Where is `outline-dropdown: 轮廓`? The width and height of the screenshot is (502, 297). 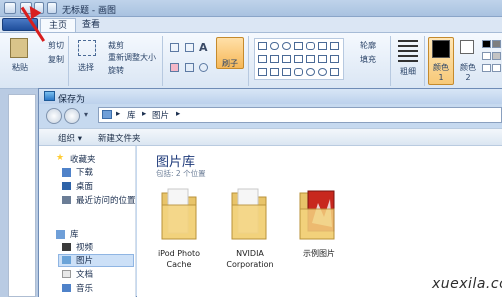
outline-dropdown: 轮廓 is located at coordinates (368, 45).